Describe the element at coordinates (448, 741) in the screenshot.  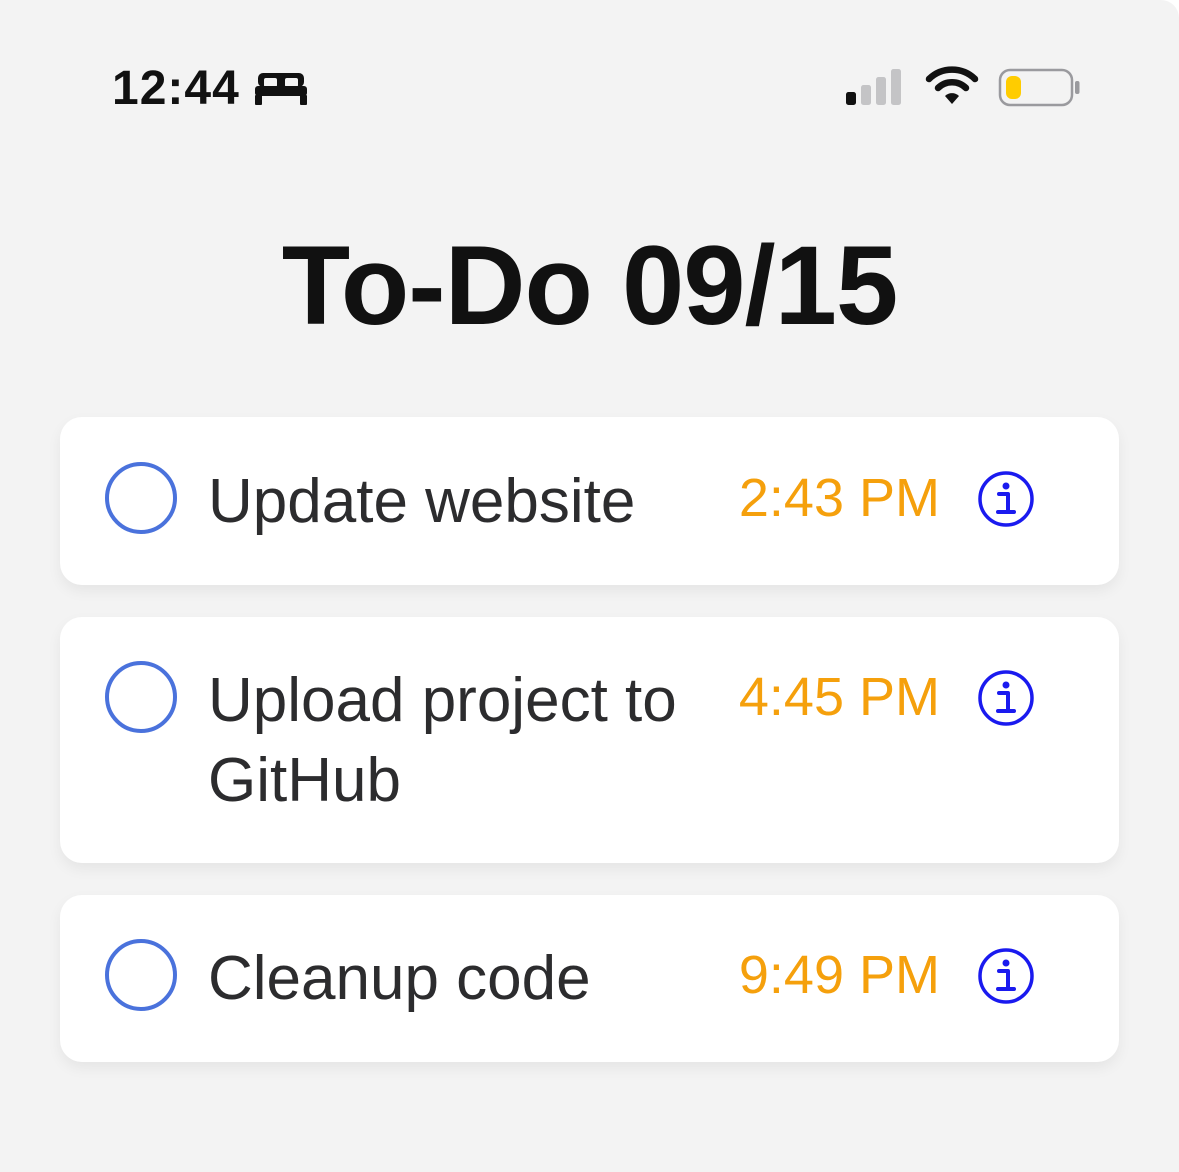
I see `task-title: Upload project to GitHub` at that location.